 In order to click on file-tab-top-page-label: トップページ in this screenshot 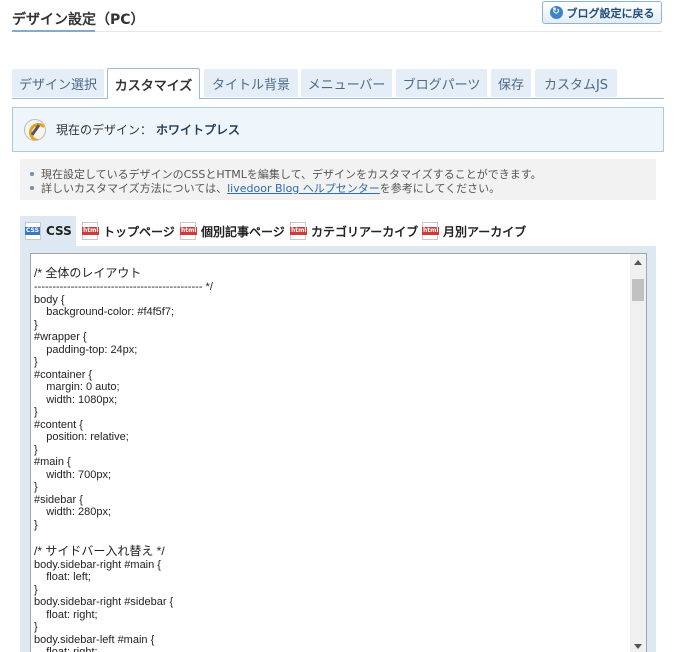, I will do `click(139, 231)`.